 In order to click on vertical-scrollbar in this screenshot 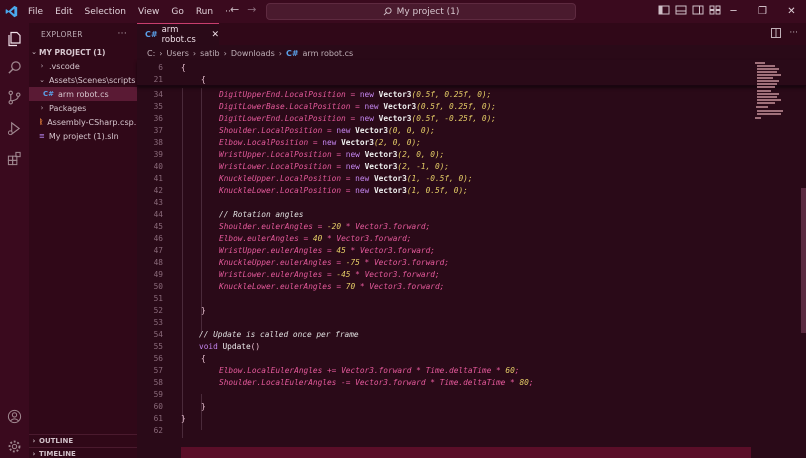, I will do `click(803, 260)`.